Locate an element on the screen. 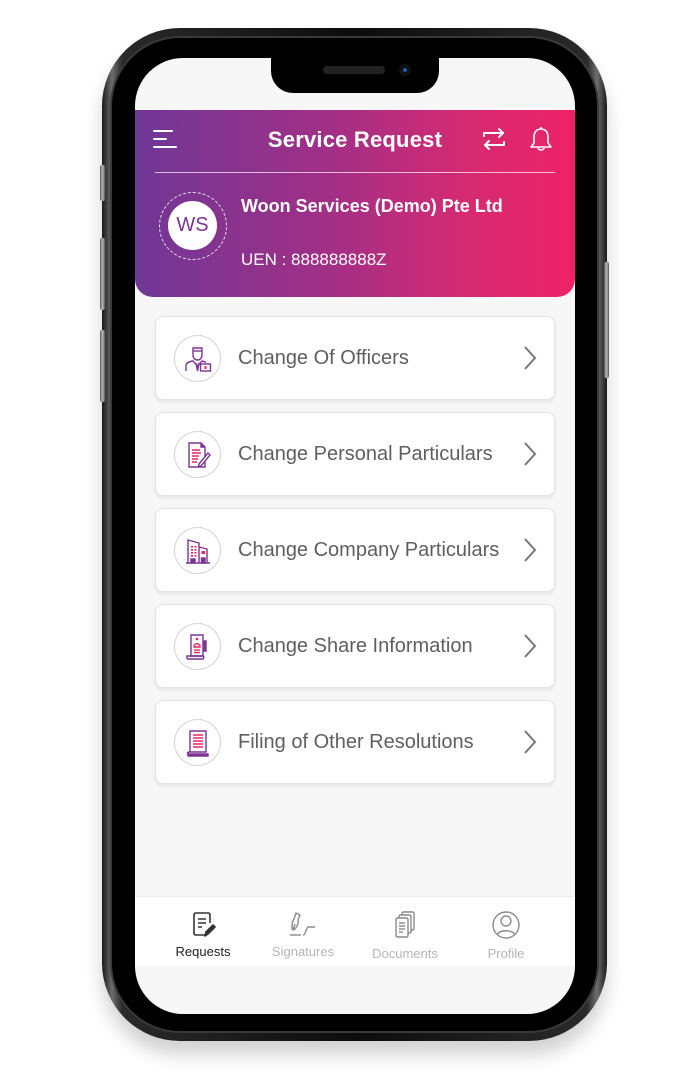  bell-icon is located at coordinates (541, 139).